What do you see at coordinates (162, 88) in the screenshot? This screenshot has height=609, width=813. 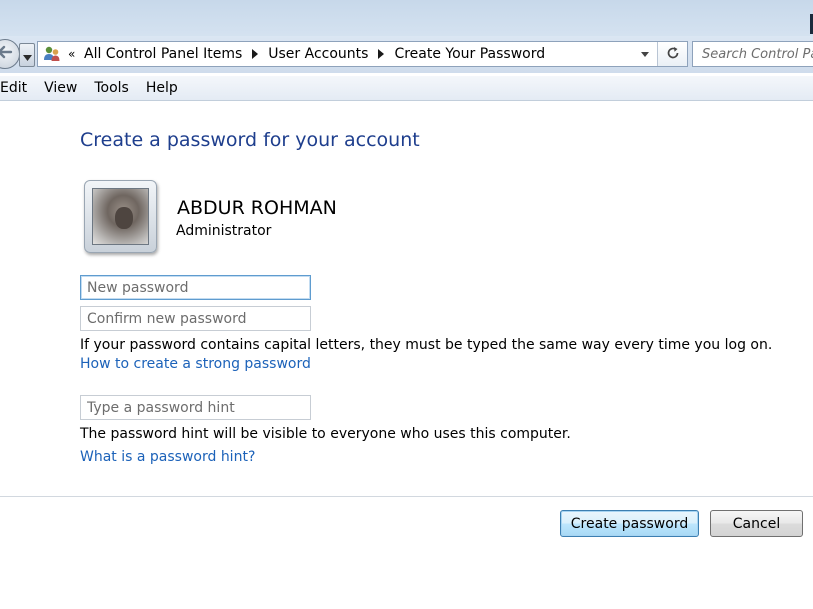 I see `menu-help: Help` at bounding box center [162, 88].